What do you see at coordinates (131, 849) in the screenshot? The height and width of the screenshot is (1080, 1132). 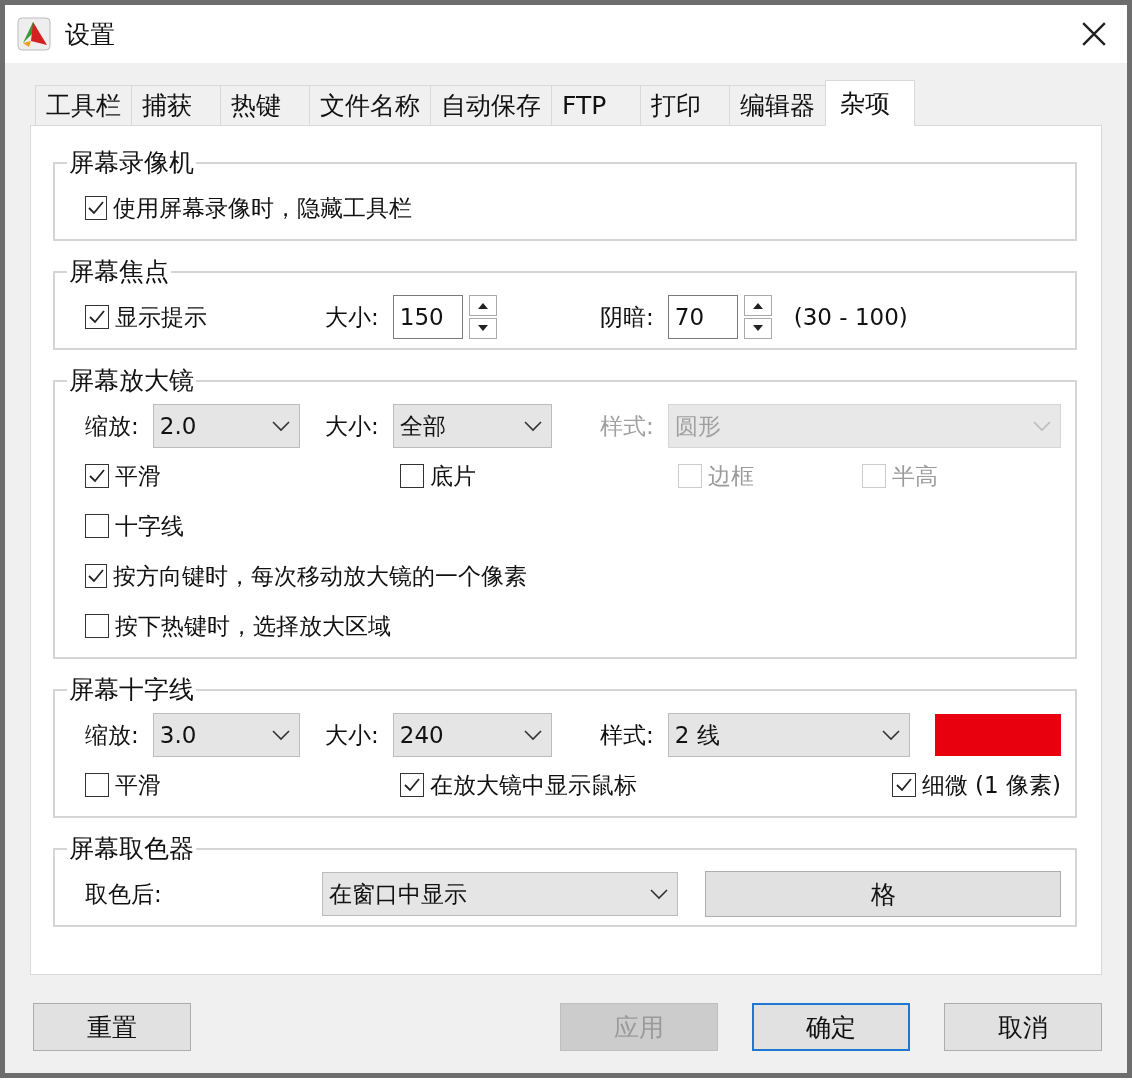 I see `group-title: 屏幕取色器` at bounding box center [131, 849].